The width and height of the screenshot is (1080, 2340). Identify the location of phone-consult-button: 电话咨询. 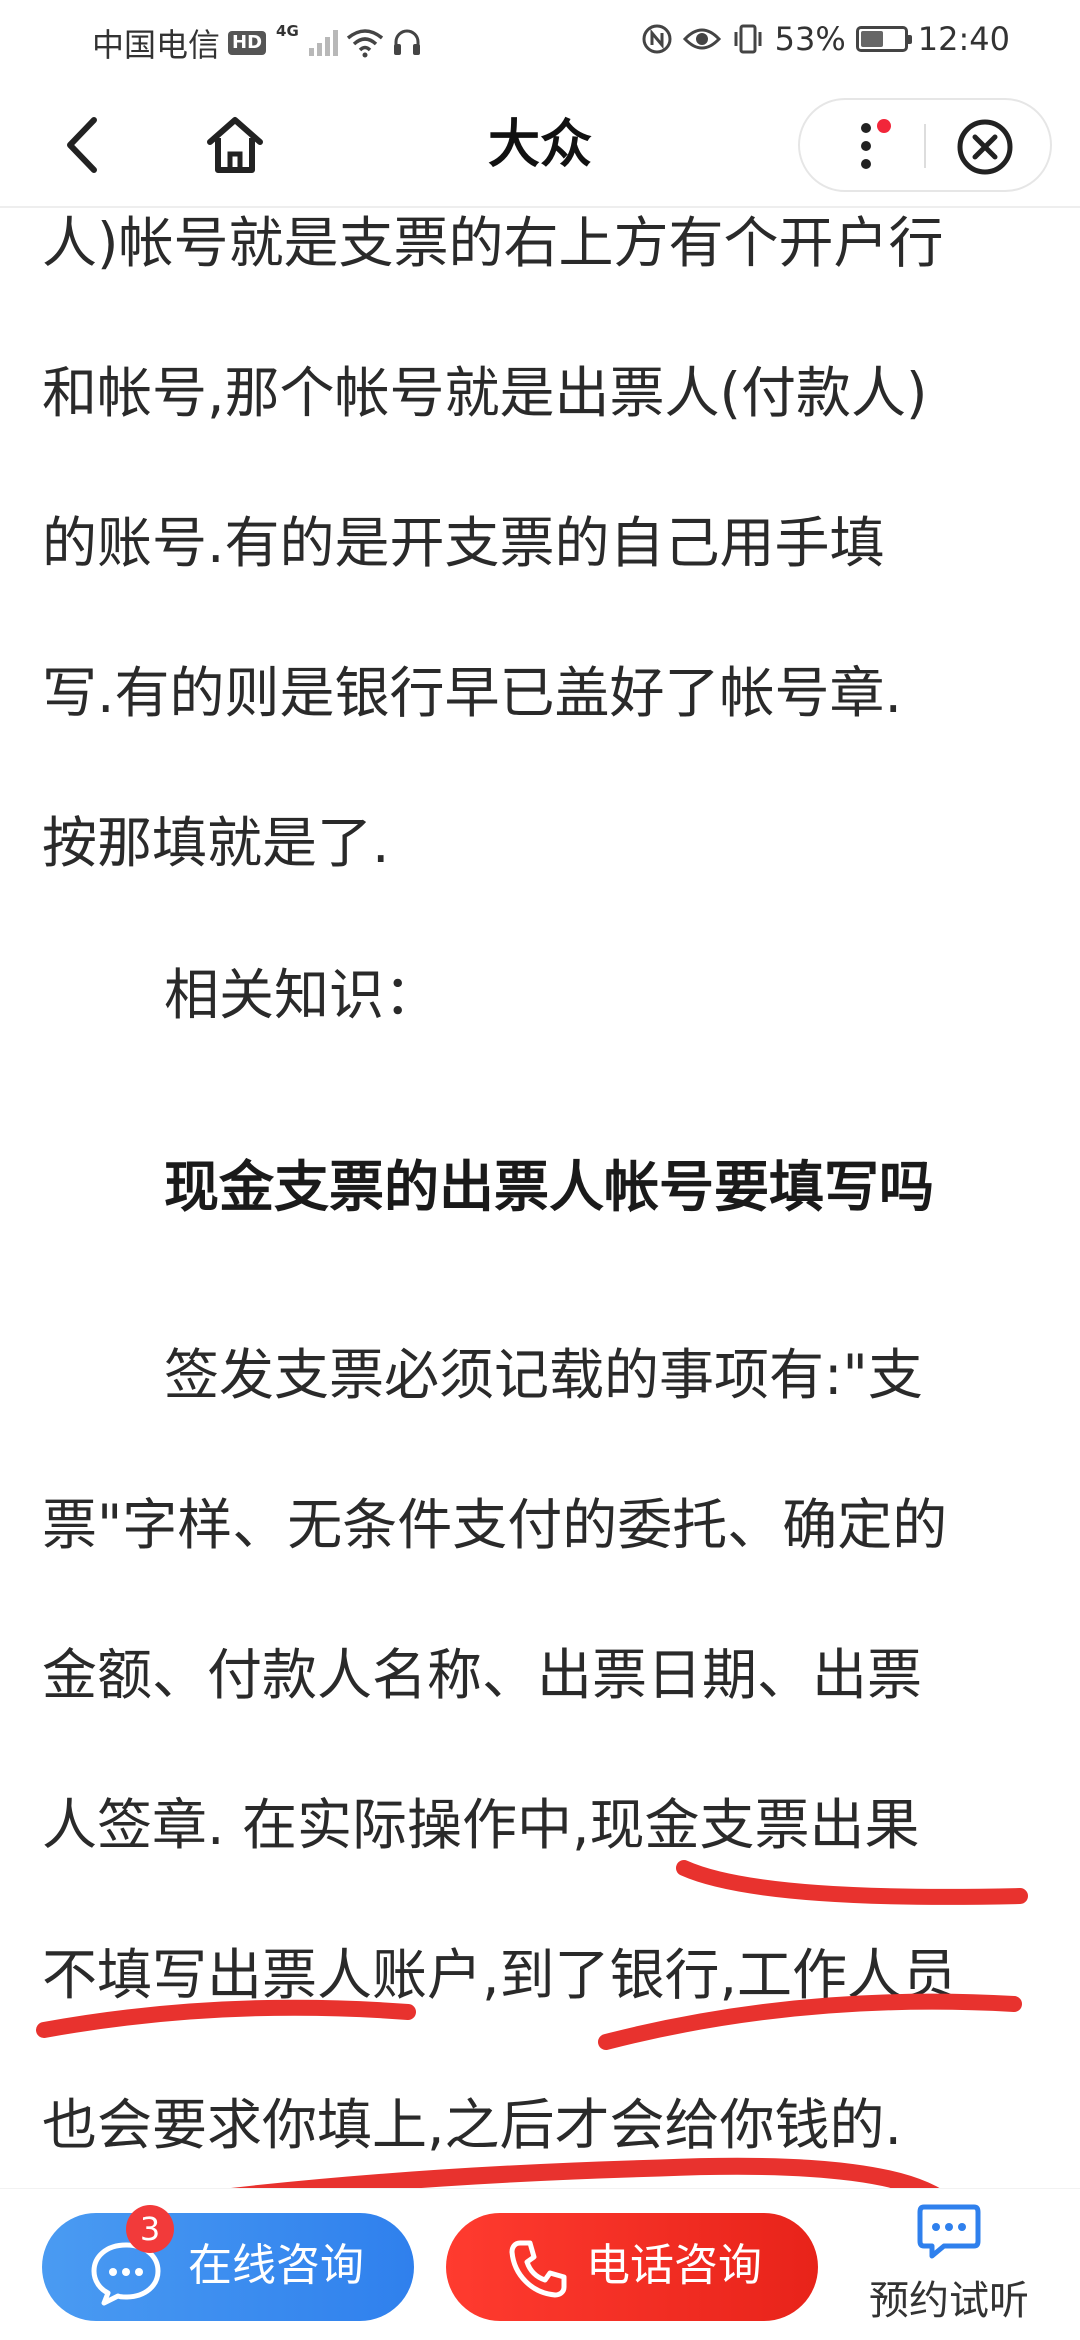
(632, 2267).